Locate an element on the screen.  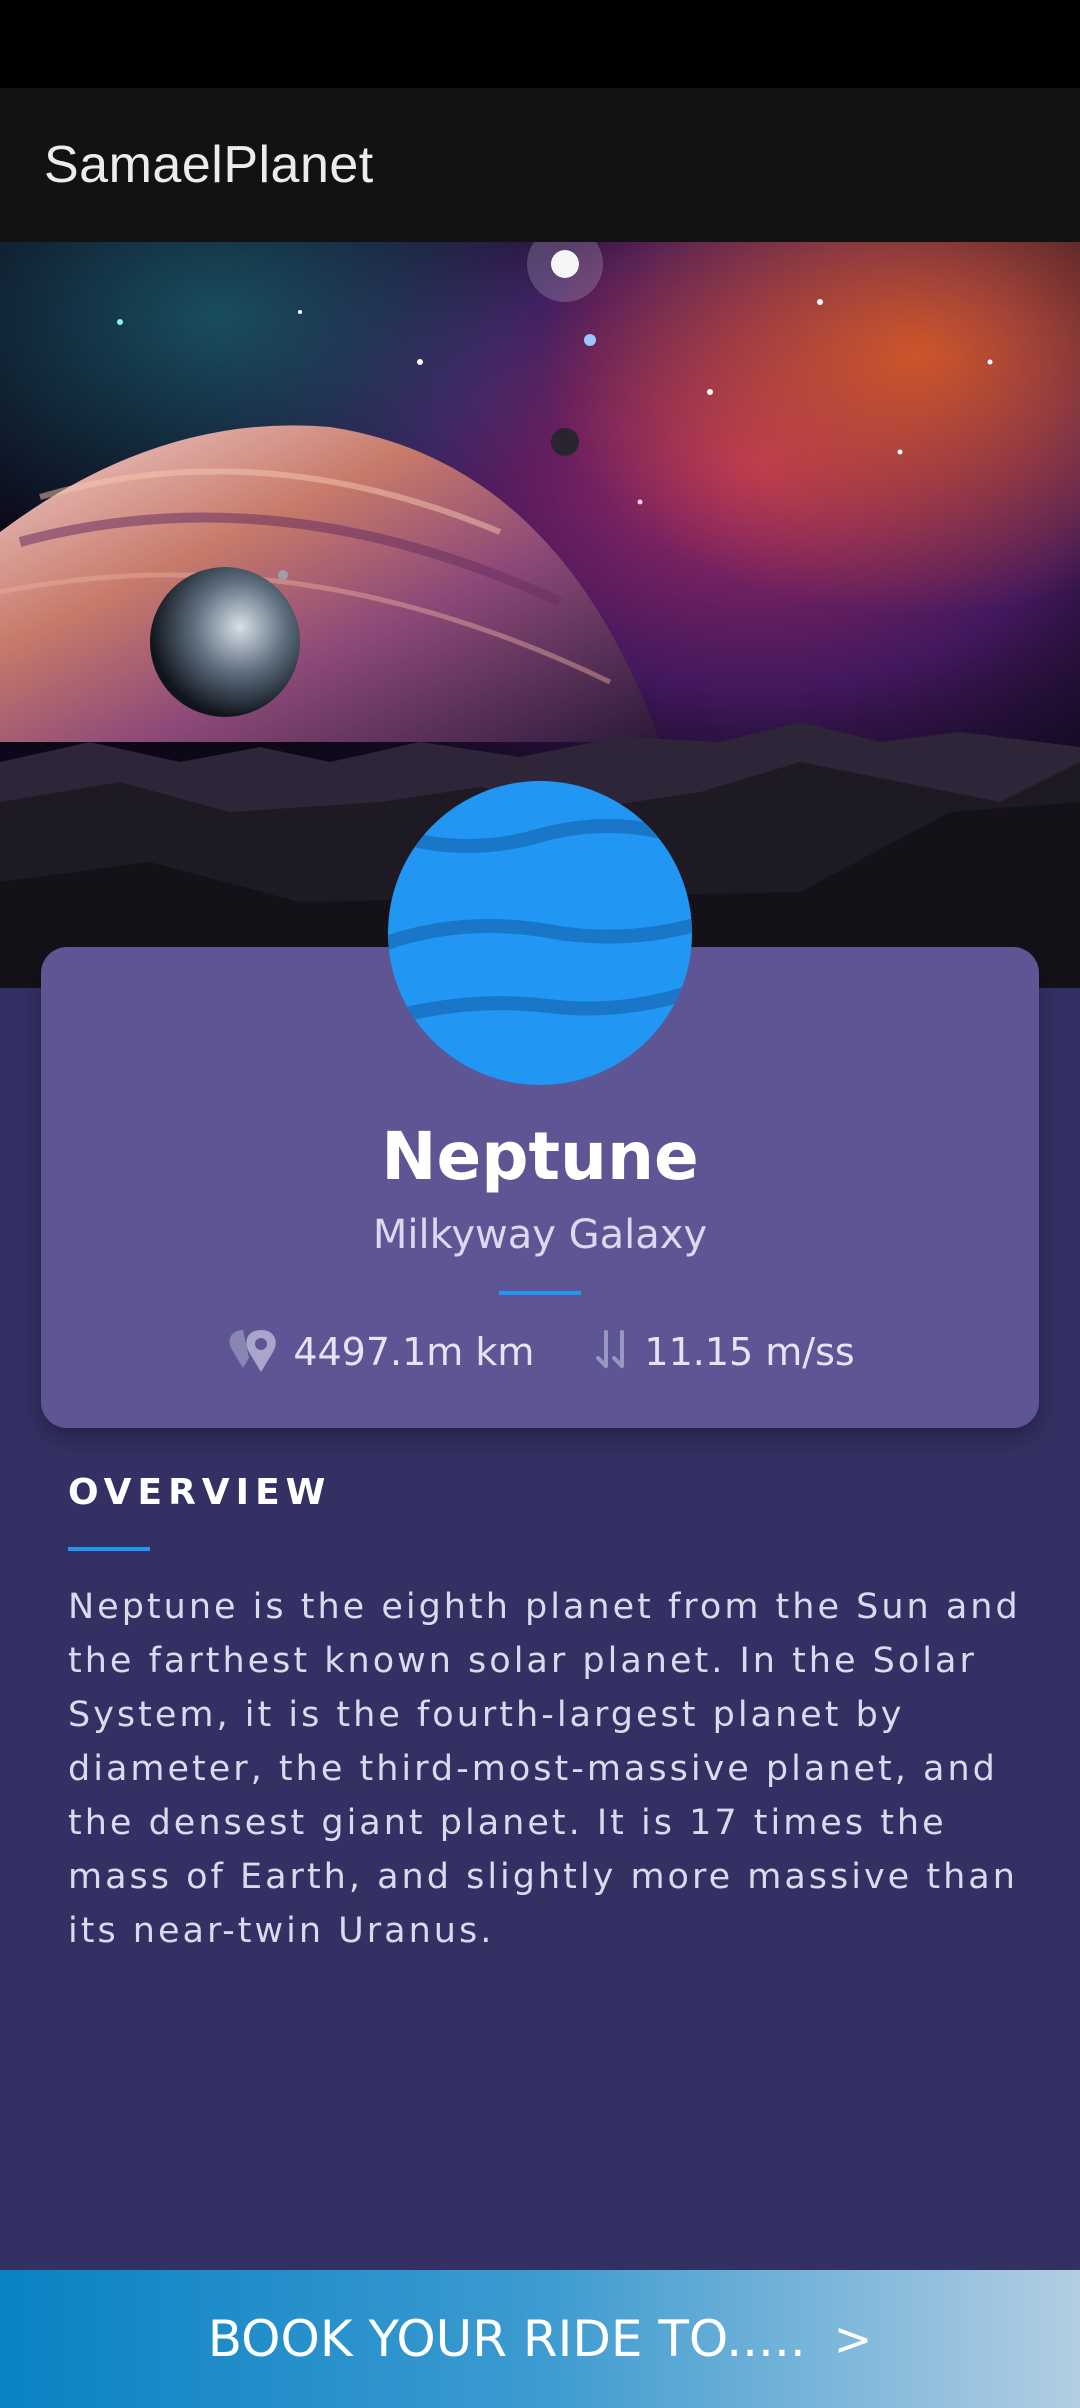
distance-stat: 4497.1m km is located at coordinates (379, 1352).